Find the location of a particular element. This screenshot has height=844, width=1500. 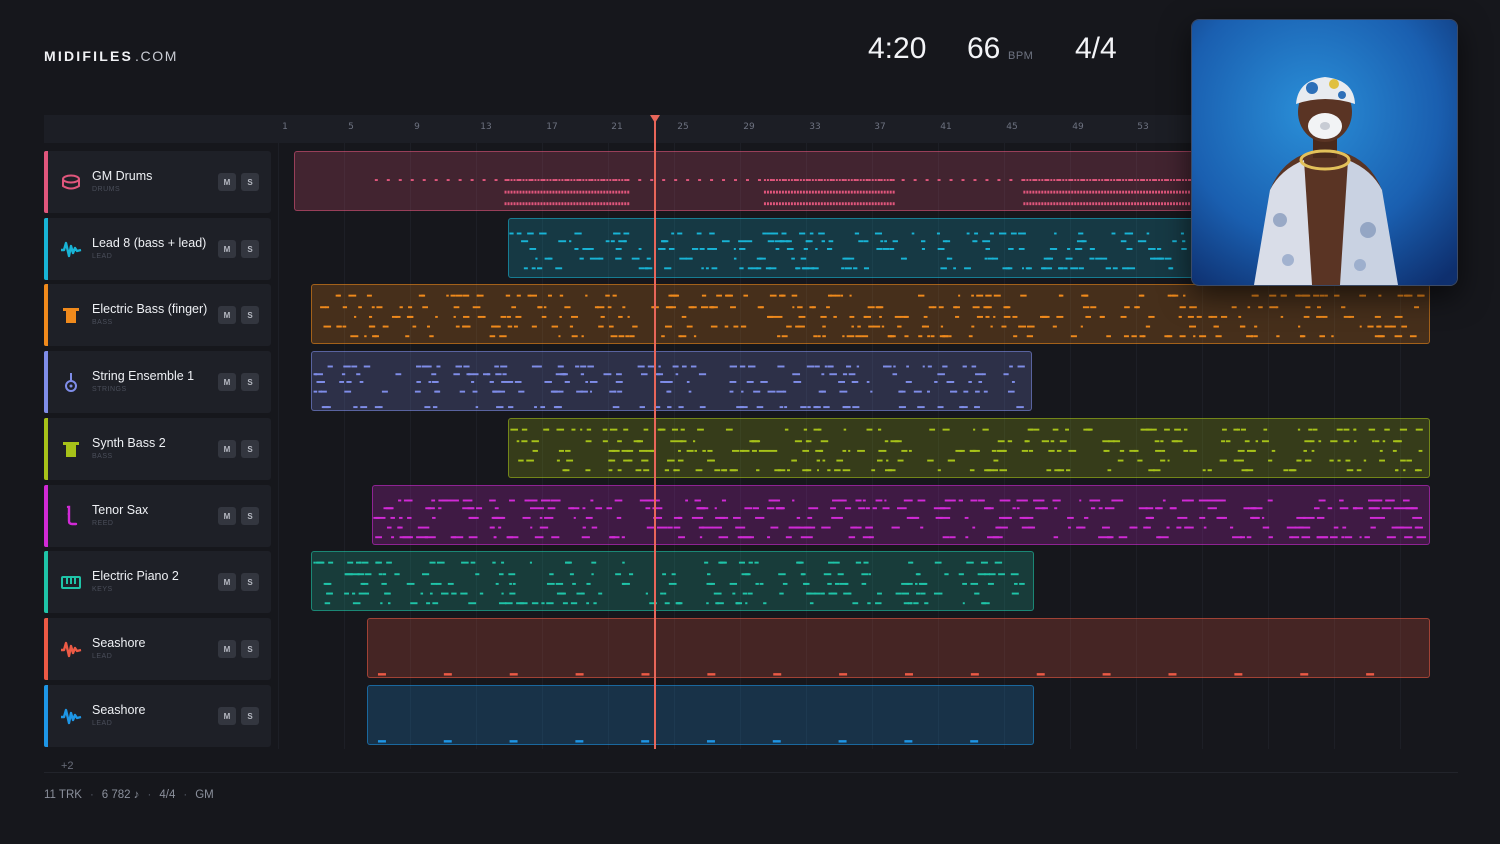

track-header: Synth Bass 2 BASS M S is located at coordinates (157, 449).